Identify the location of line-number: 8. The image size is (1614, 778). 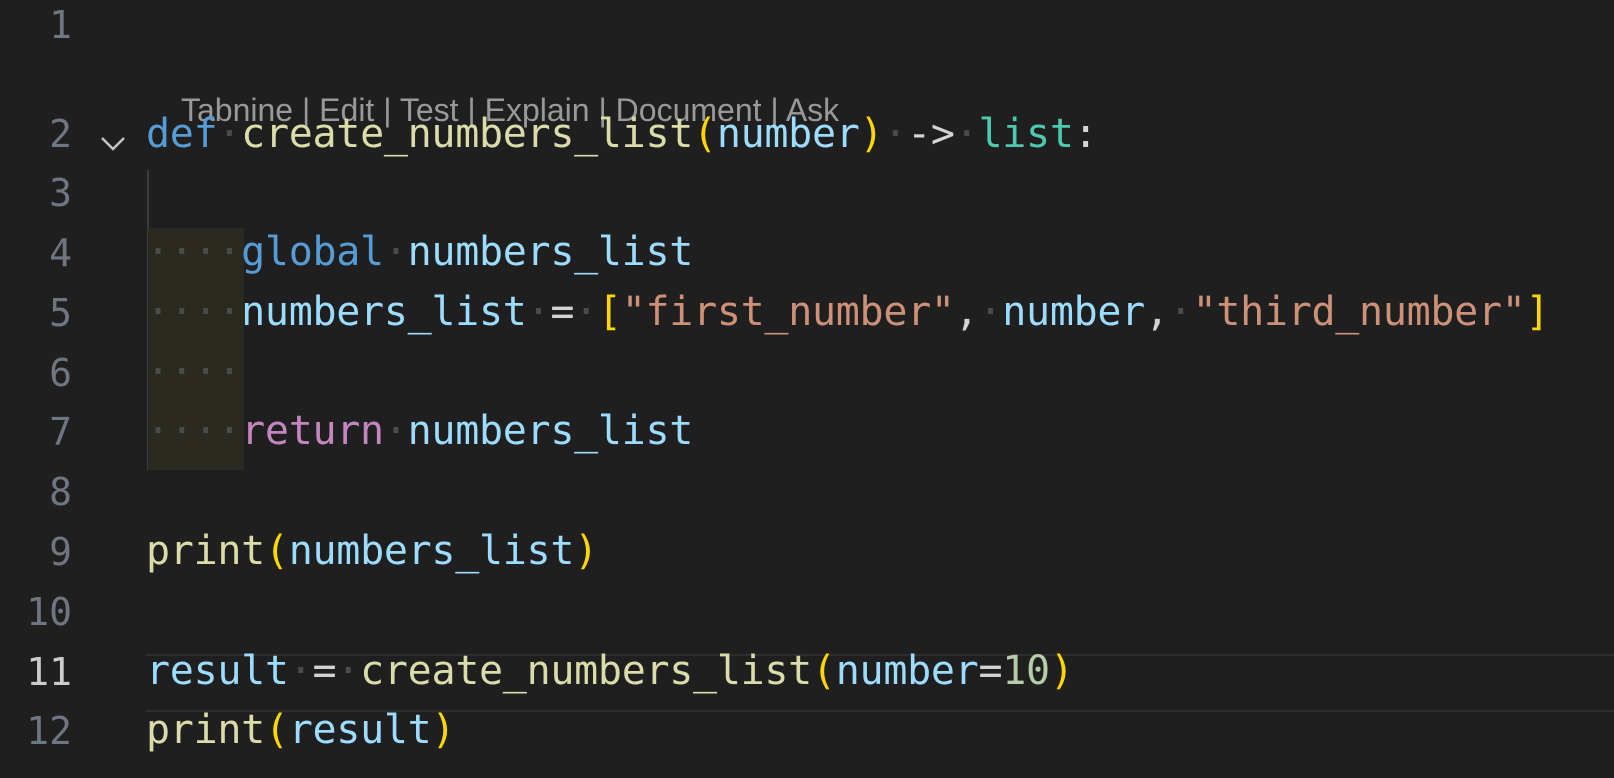
(36, 495).